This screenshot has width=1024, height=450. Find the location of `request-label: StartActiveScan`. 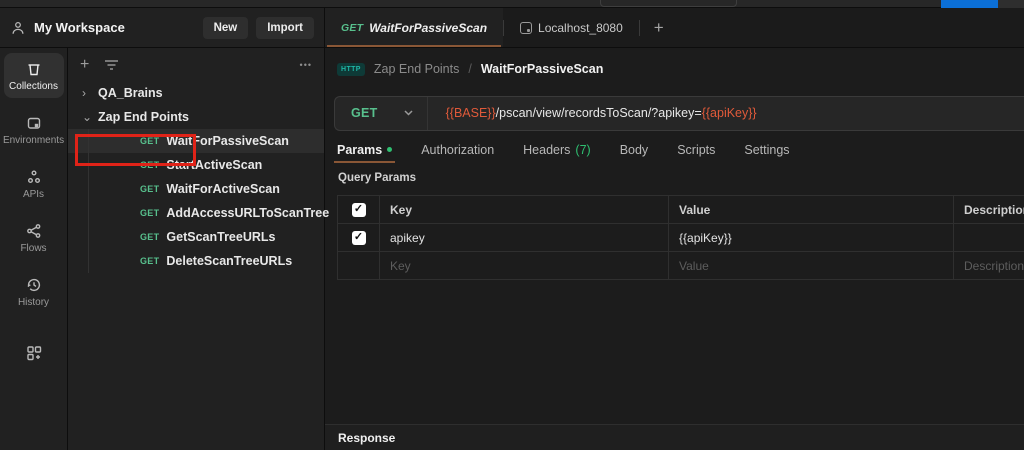

request-label: StartActiveScan is located at coordinates (214, 165).